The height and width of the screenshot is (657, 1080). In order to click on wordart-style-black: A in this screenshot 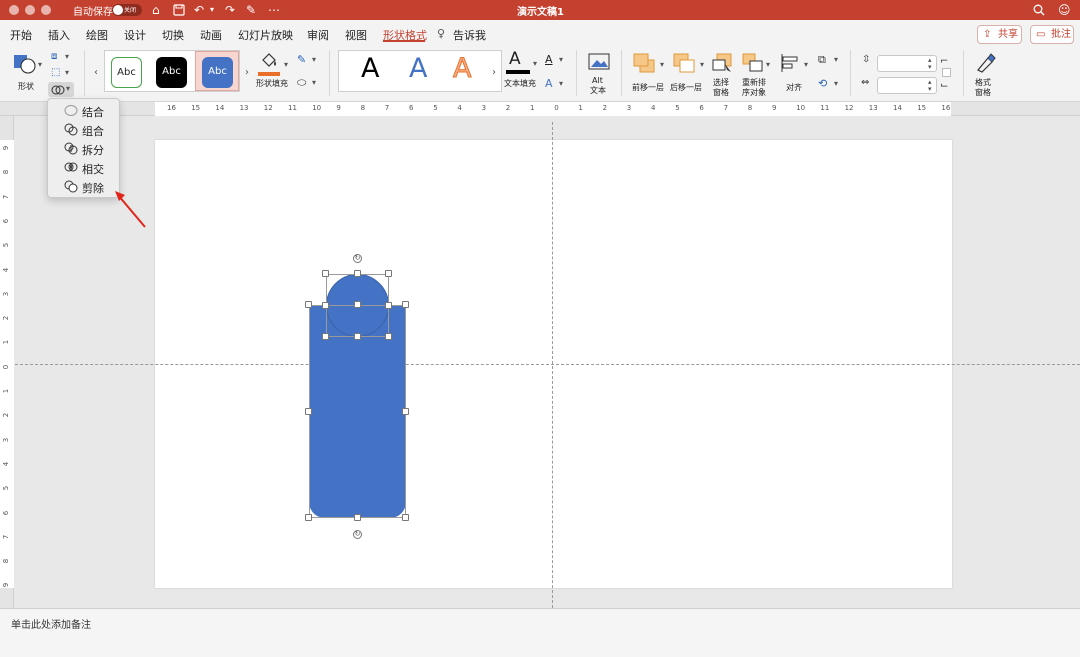, I will do `click(370, 68)`.